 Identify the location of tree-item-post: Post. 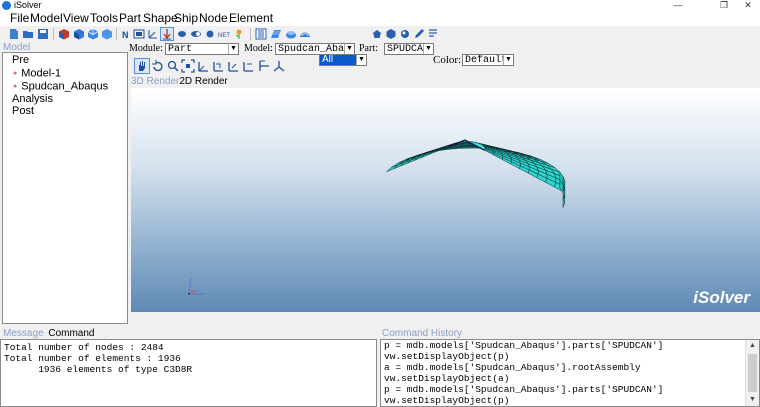
(23, 111).